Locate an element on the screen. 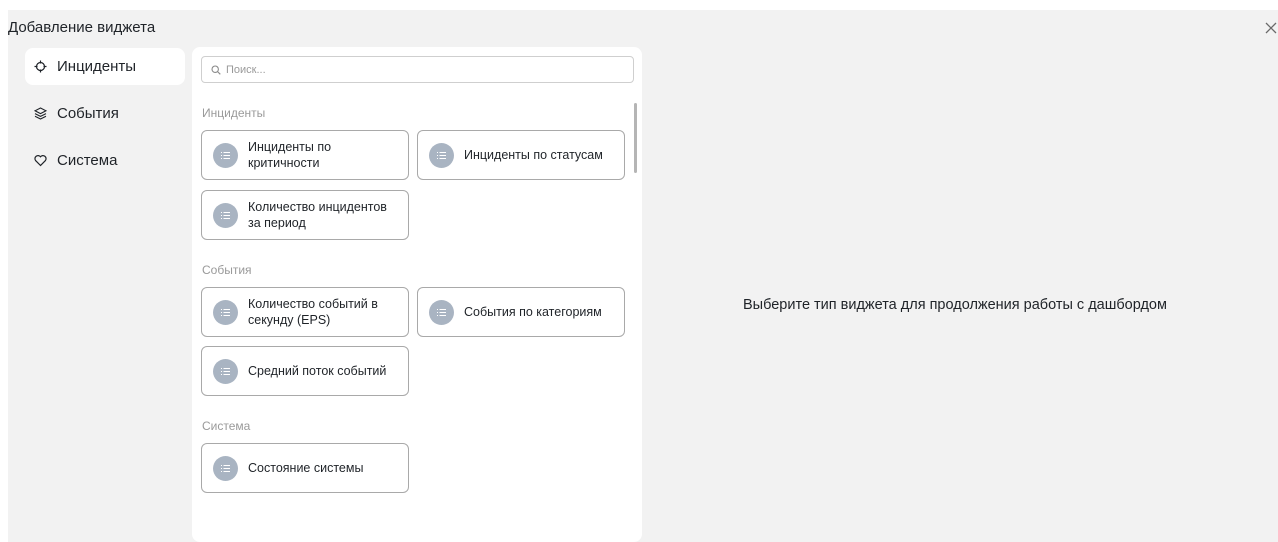 This screenshot has width=1278, height=542. nav-item-label: События is located at coordinates (88, 113).